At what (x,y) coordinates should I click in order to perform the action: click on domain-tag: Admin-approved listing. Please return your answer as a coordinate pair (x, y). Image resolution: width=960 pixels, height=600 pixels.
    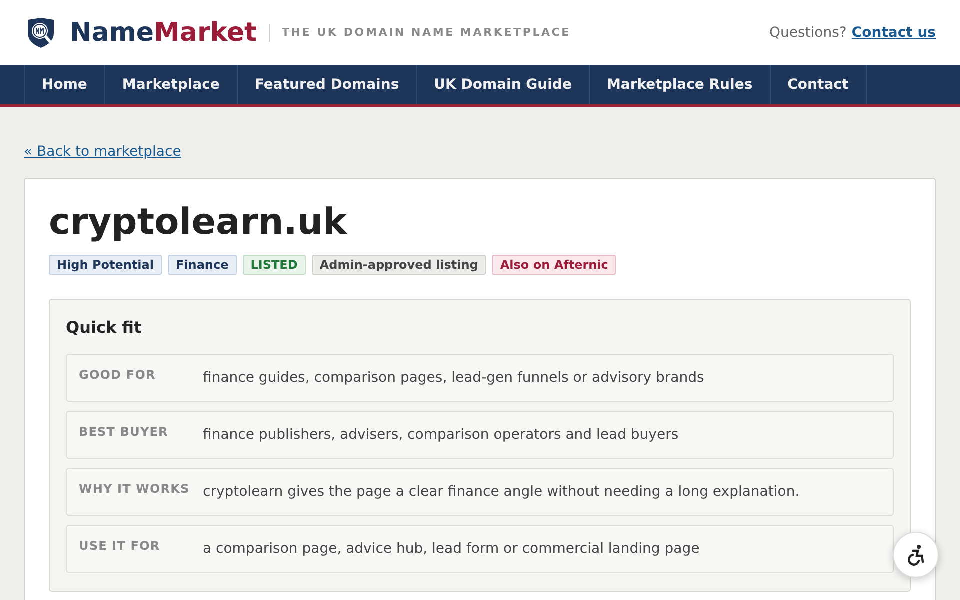
    Looking at the image, I should click on (399, 265).